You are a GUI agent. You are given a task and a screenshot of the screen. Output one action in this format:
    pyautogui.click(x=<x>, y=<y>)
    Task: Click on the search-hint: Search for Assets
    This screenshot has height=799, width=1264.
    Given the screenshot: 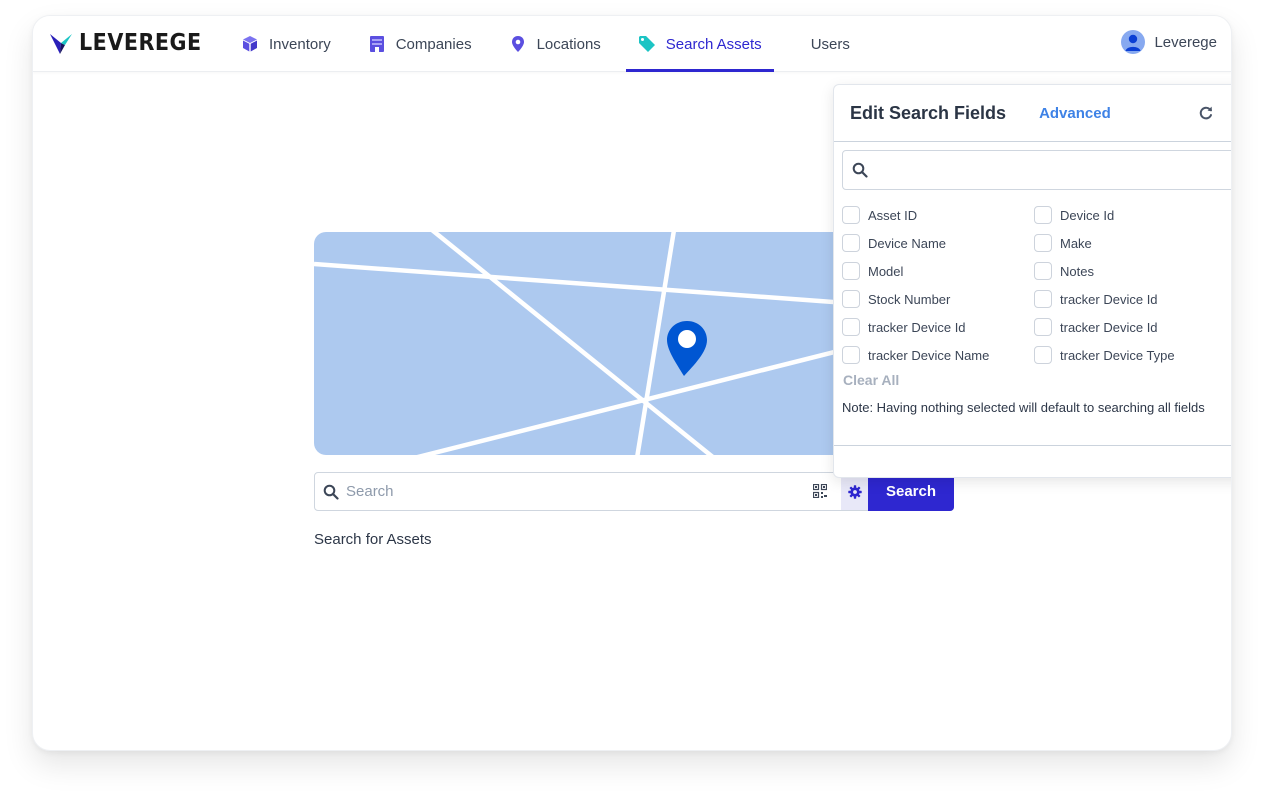 What is the action you would take?
    pyautogui.click(x=373, y=539)
    